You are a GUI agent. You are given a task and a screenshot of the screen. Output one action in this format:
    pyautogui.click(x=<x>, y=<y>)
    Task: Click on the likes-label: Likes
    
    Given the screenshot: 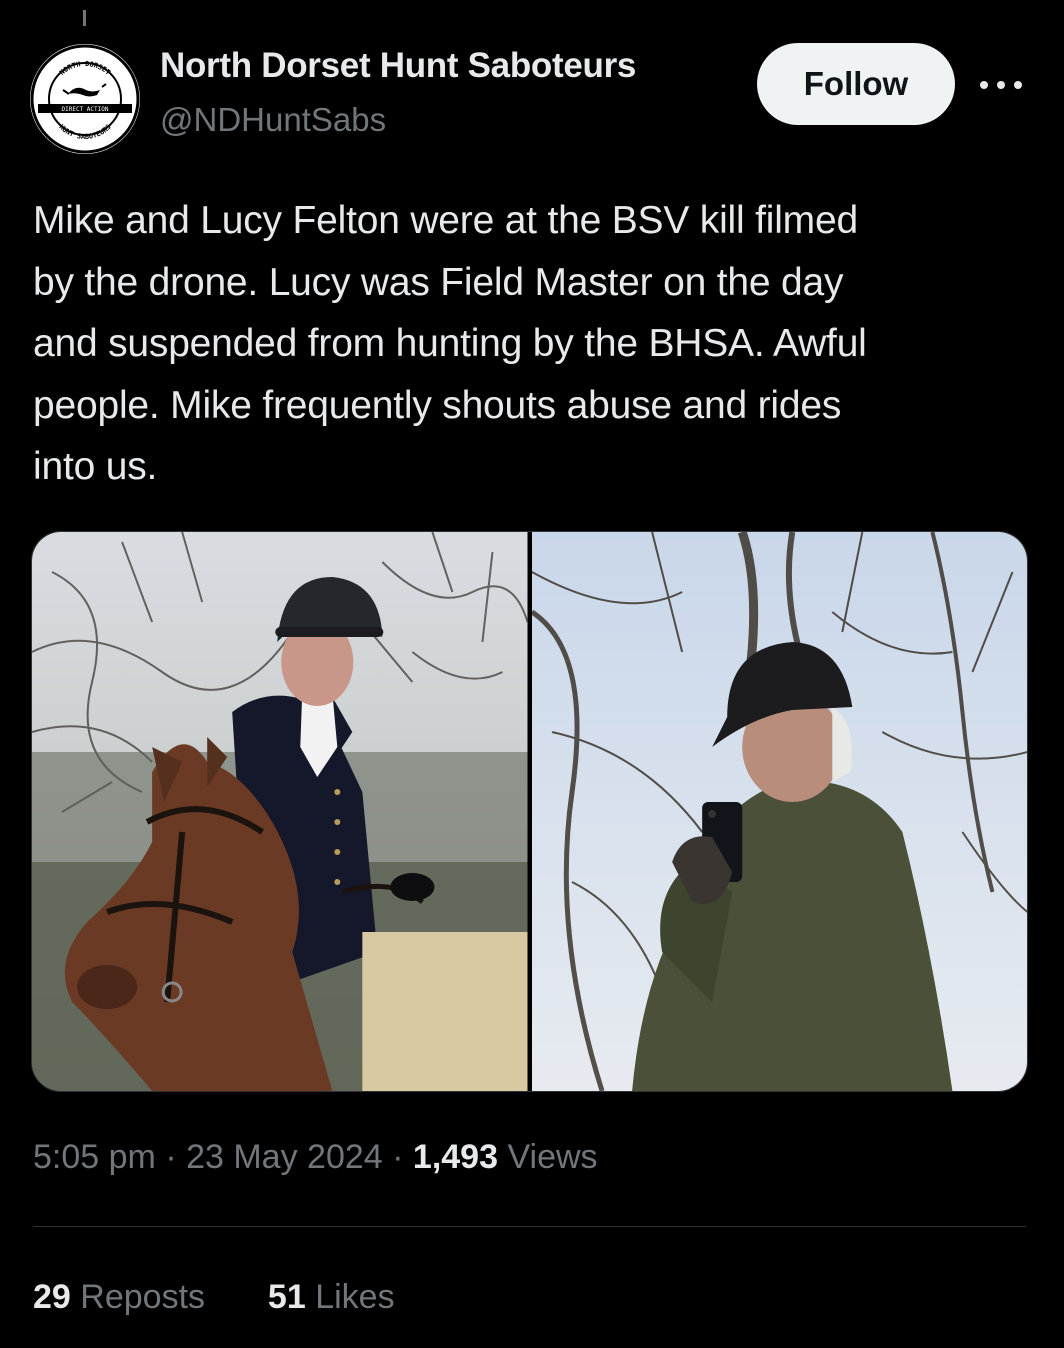 What is the action you would take?
    pyautogui.click(x=355, y=1297)
    